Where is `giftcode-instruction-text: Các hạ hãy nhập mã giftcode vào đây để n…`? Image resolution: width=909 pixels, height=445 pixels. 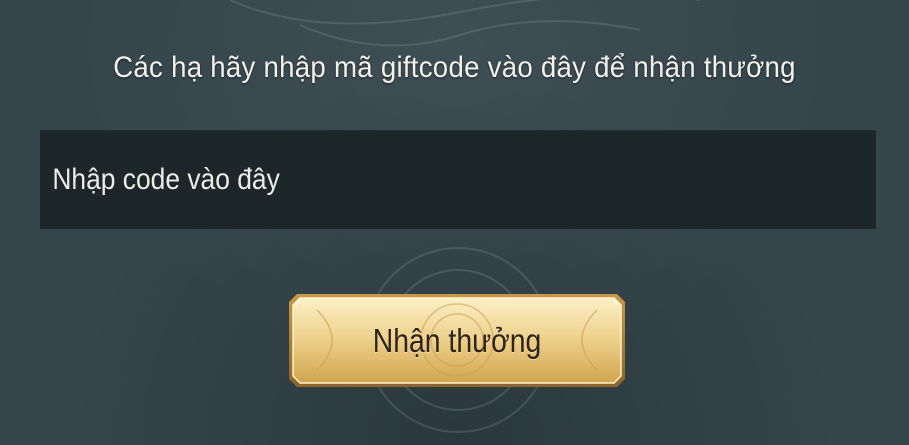
giftcode-instruction-text: Các hạ hãy nhập mã giftcode vào đây để n… is located at coordinates (454, 67).